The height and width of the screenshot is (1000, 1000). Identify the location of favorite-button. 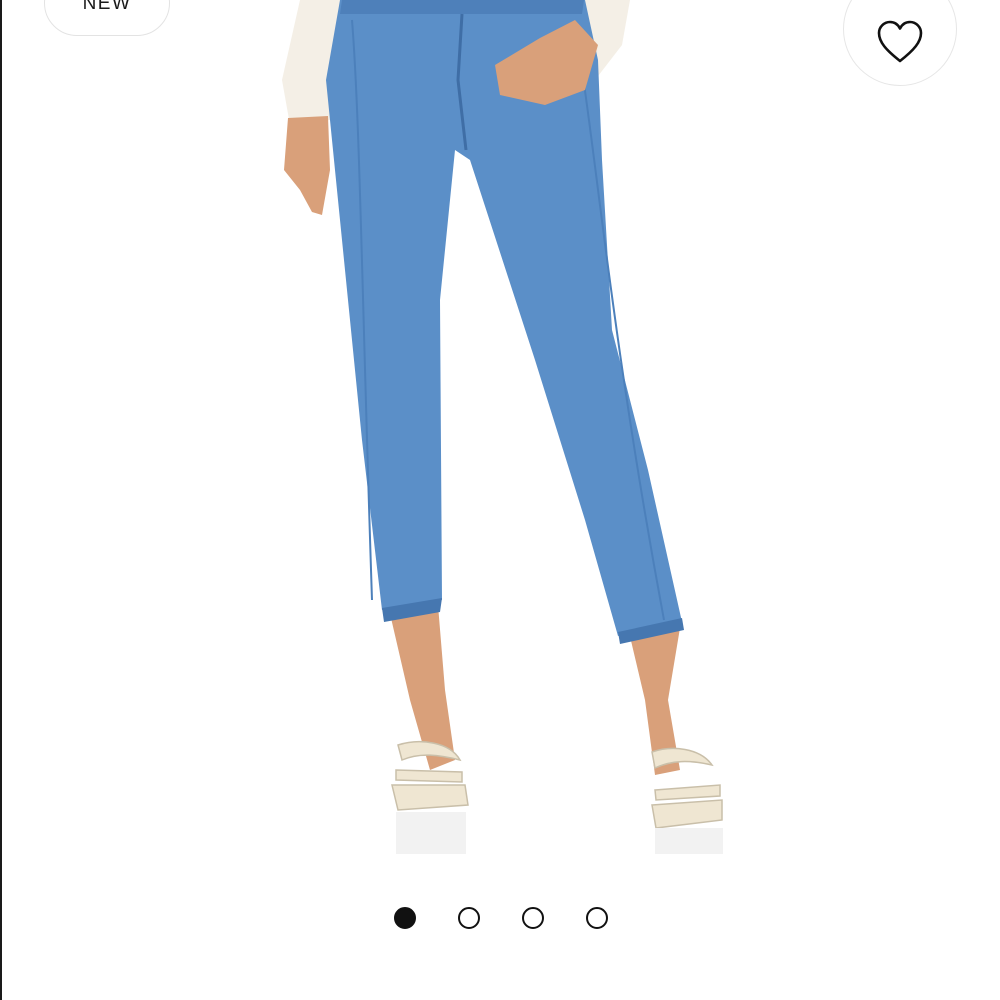
(900, 43).